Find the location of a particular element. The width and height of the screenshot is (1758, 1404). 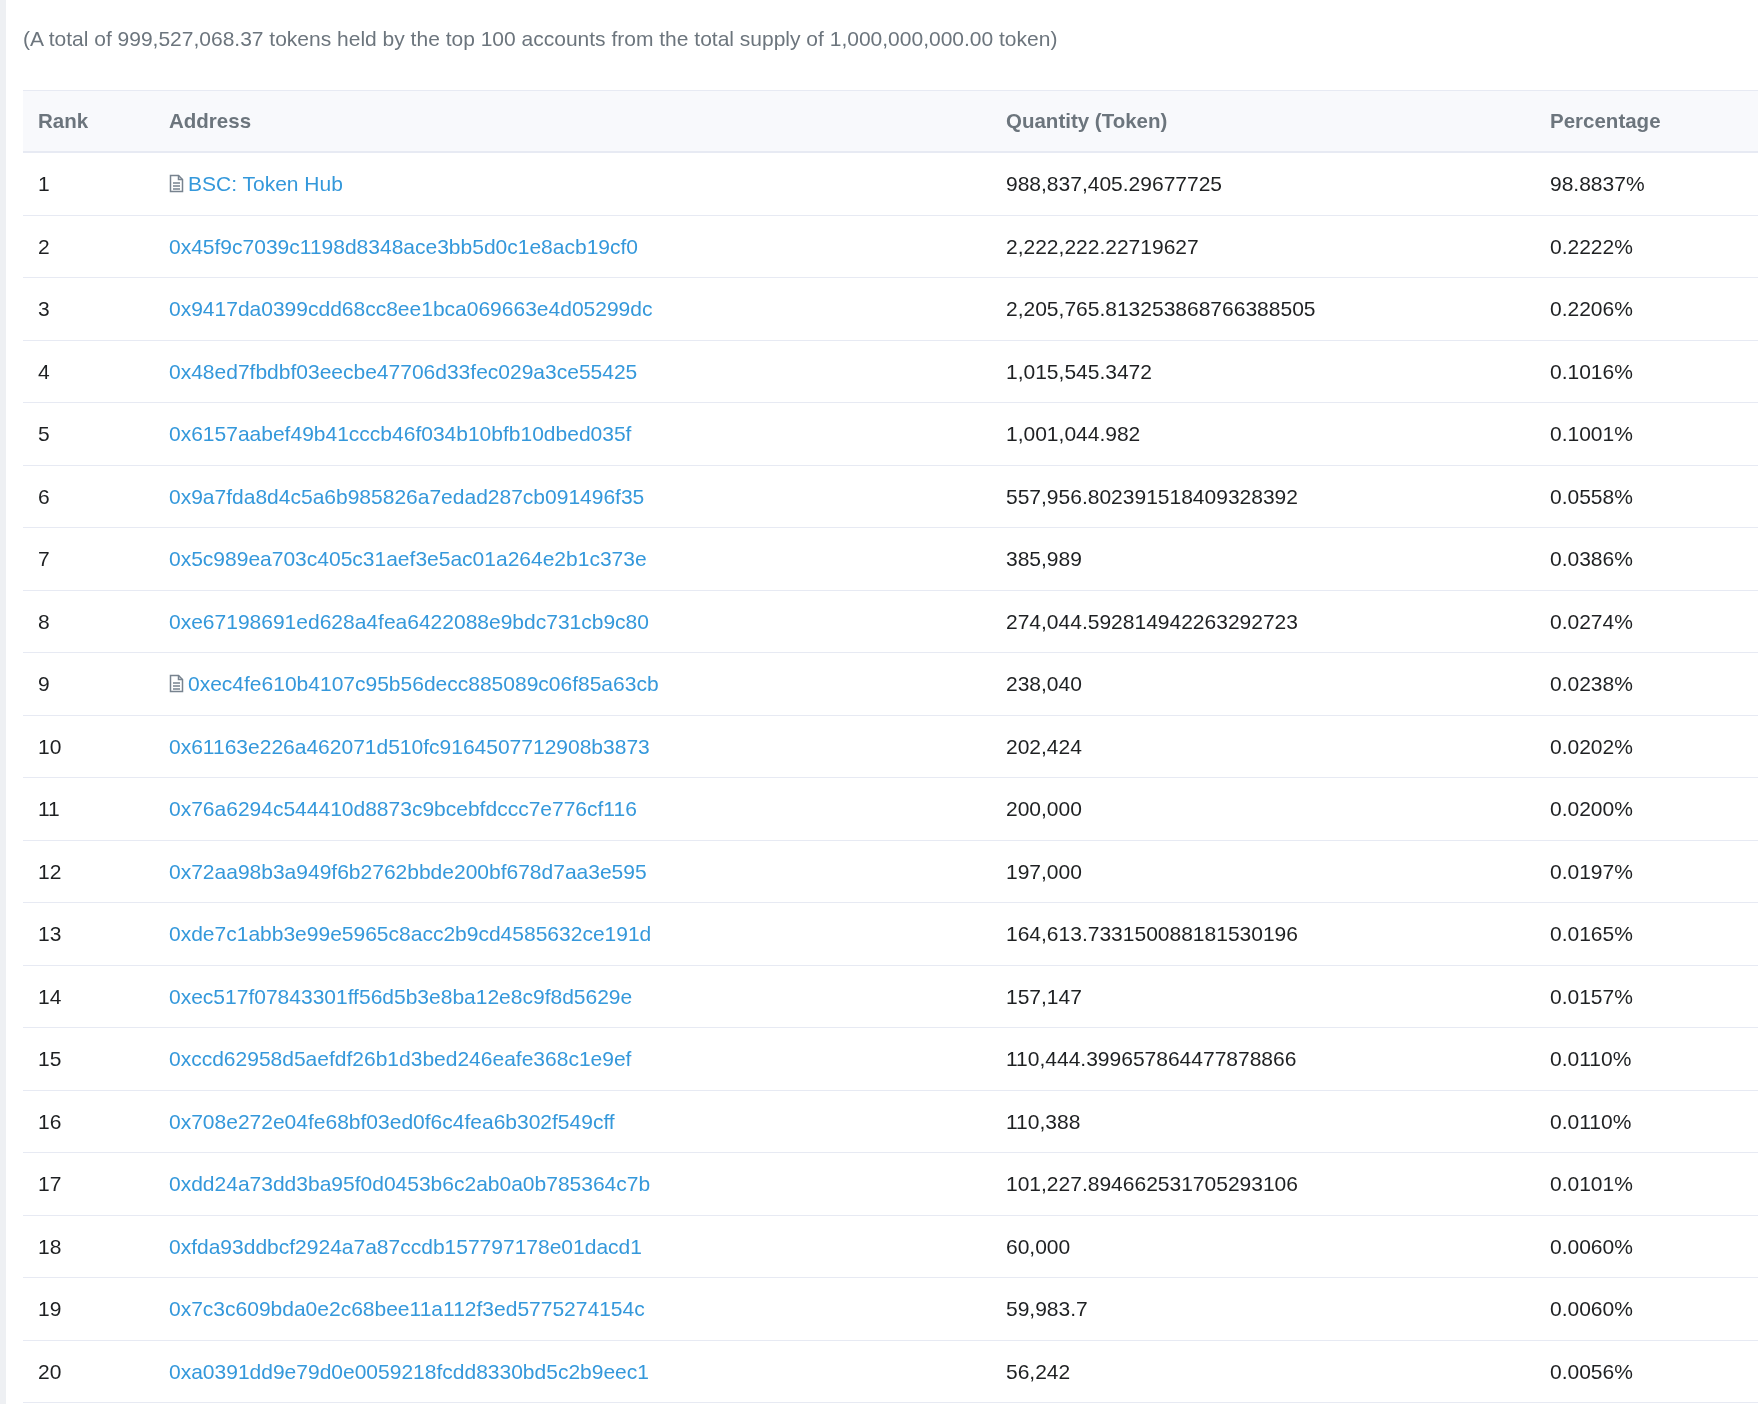

quantity-text: 101,227.894662531705293106 is located at coordinates (1152, 1183).